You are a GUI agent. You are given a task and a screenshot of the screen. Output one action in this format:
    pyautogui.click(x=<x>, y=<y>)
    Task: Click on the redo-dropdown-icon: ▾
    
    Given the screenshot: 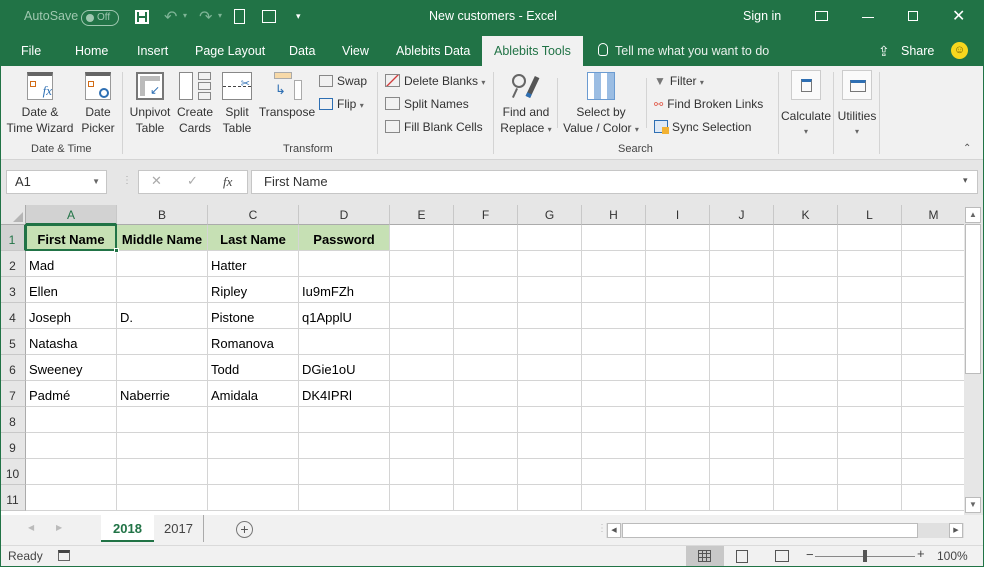 What is the action you would take?
    pyautogui.click(x=220, y=15)
    